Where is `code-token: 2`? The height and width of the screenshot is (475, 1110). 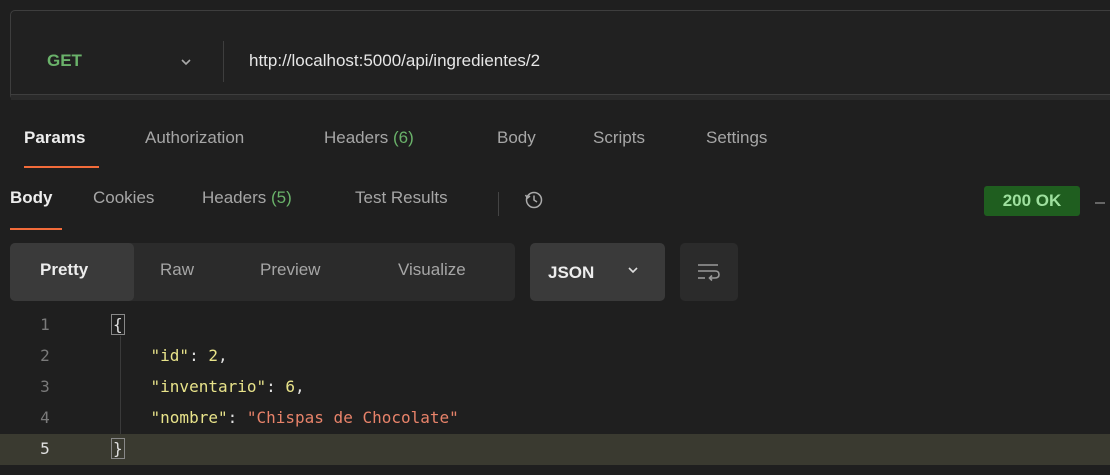 code-token: 2 is located at coordinates (213, 355).